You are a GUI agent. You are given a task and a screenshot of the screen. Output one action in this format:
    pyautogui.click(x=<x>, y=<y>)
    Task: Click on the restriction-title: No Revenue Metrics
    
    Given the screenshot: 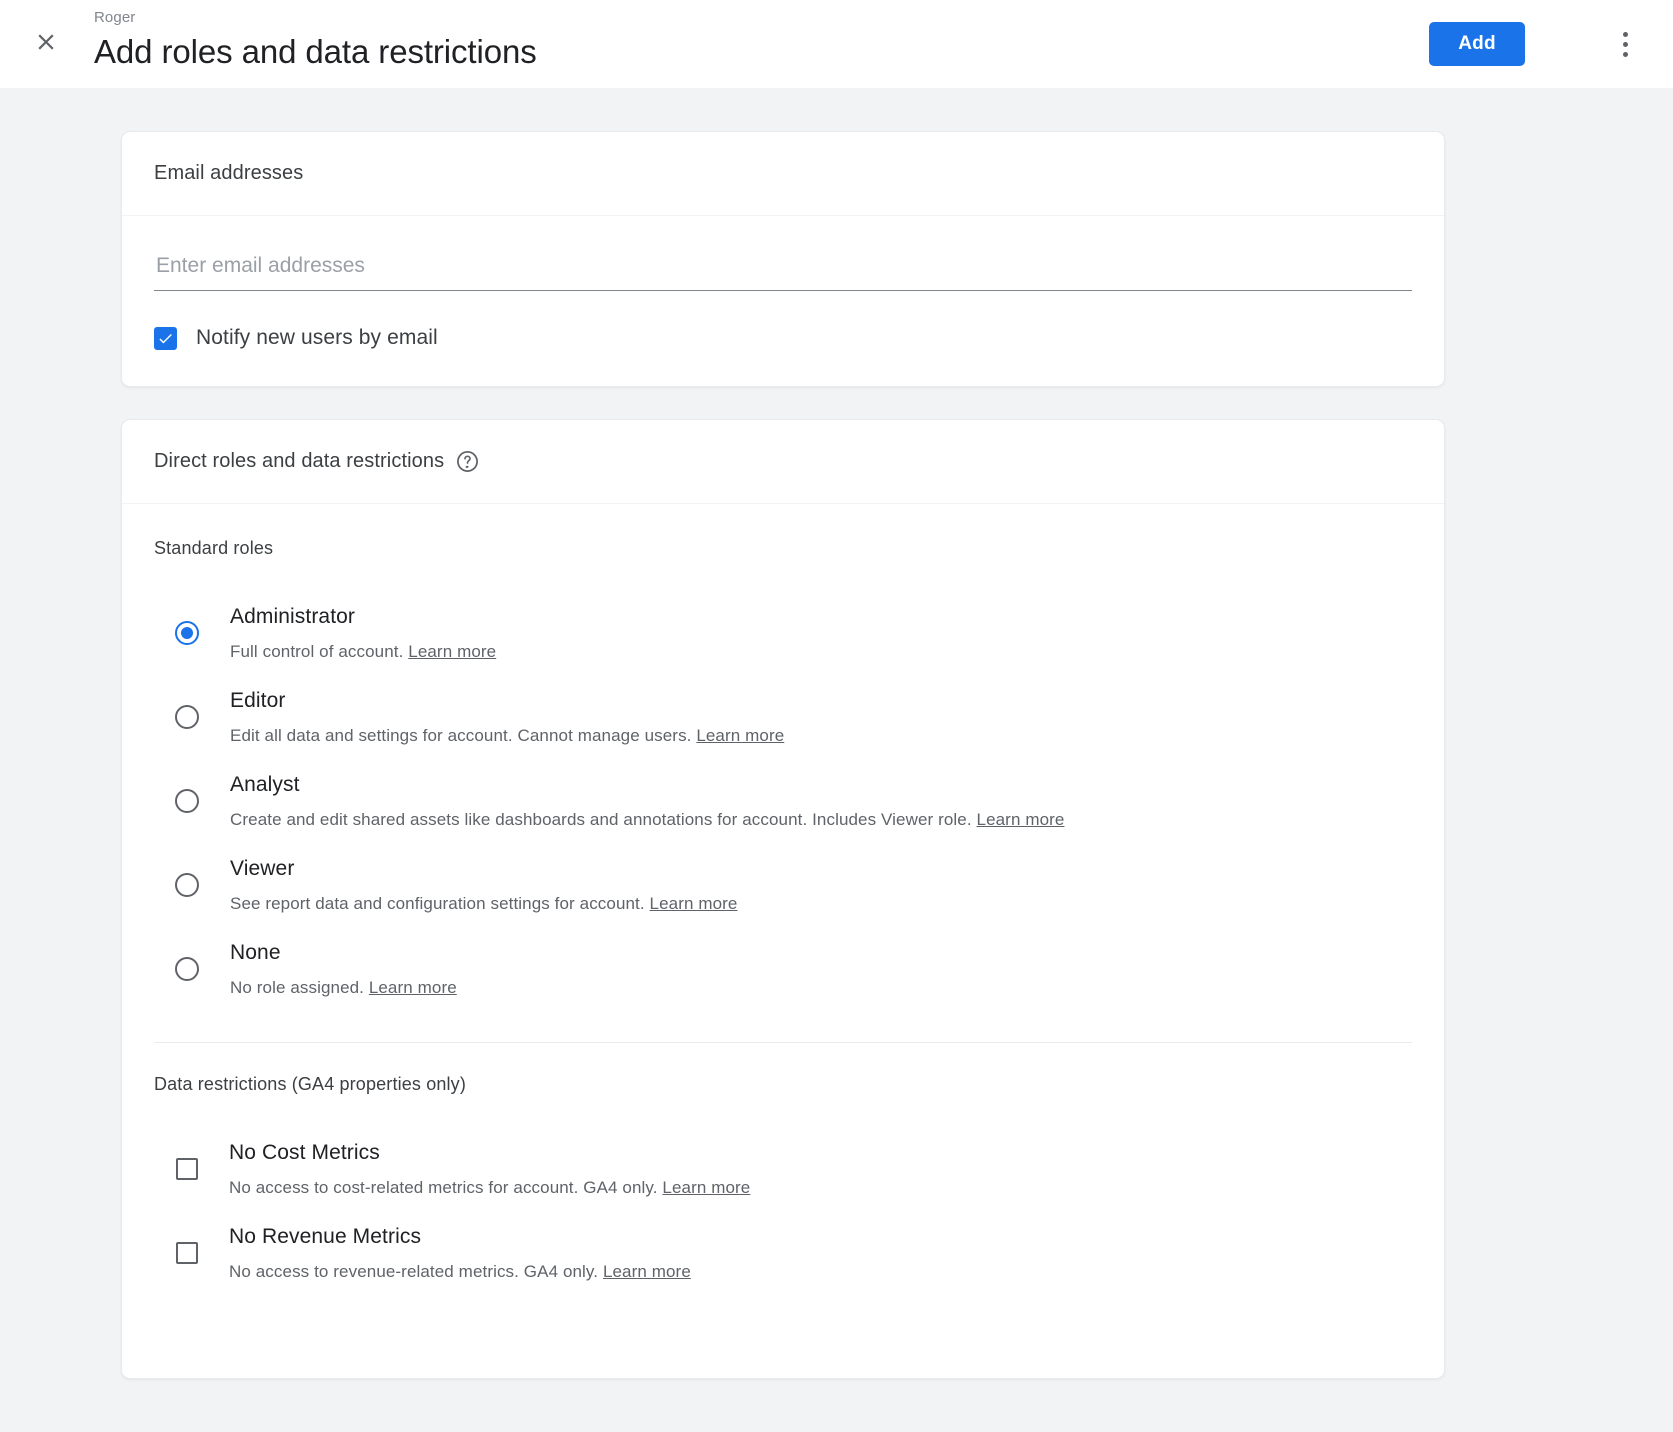 What is the action you would take?
    pyautogui.click(x=325, y=1236)
    